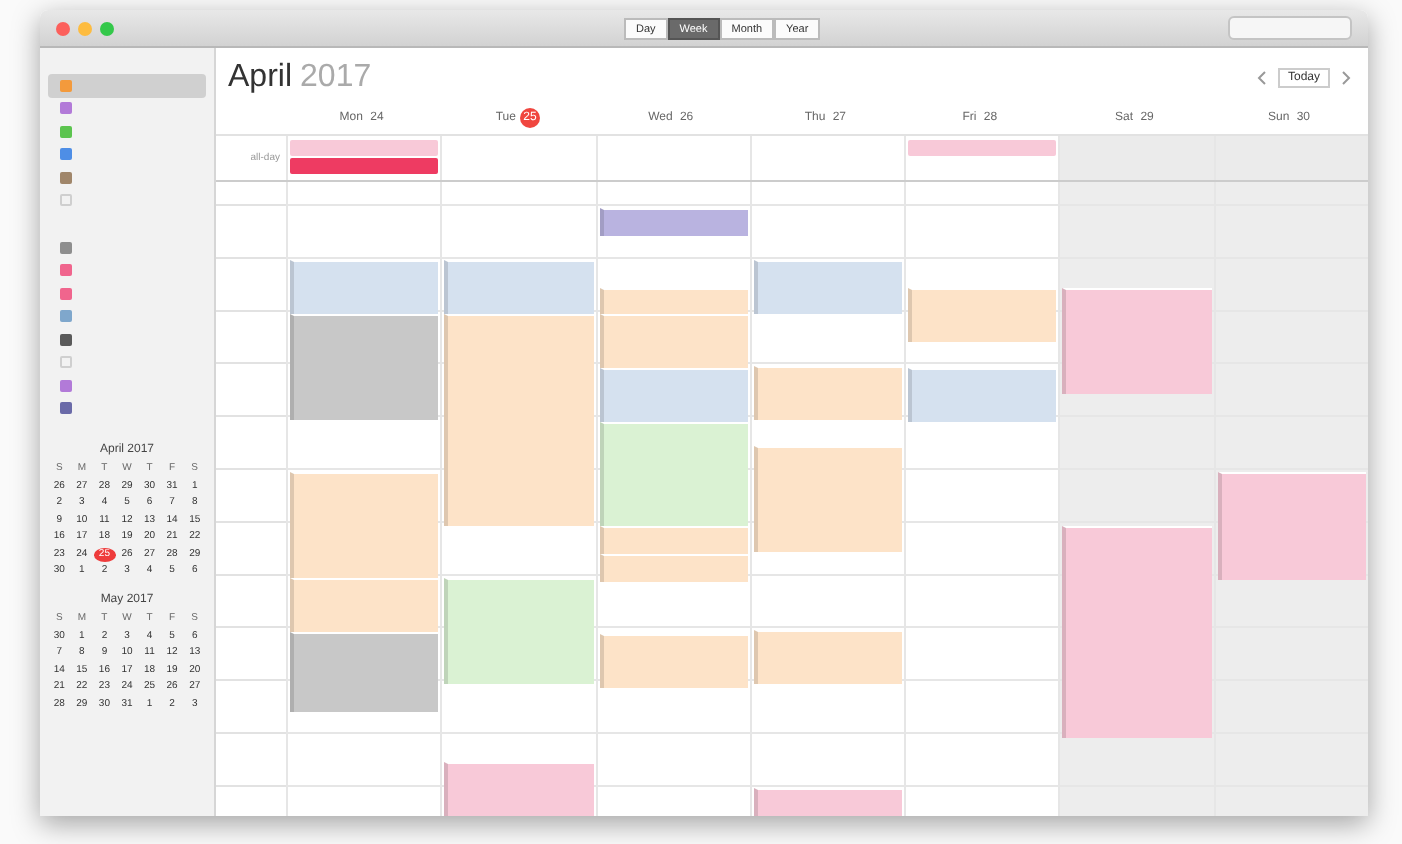  What do you see at coordinates (1261, 78) in the screenshot?
I see `previous-icon` at bounding box center [1261, 78].